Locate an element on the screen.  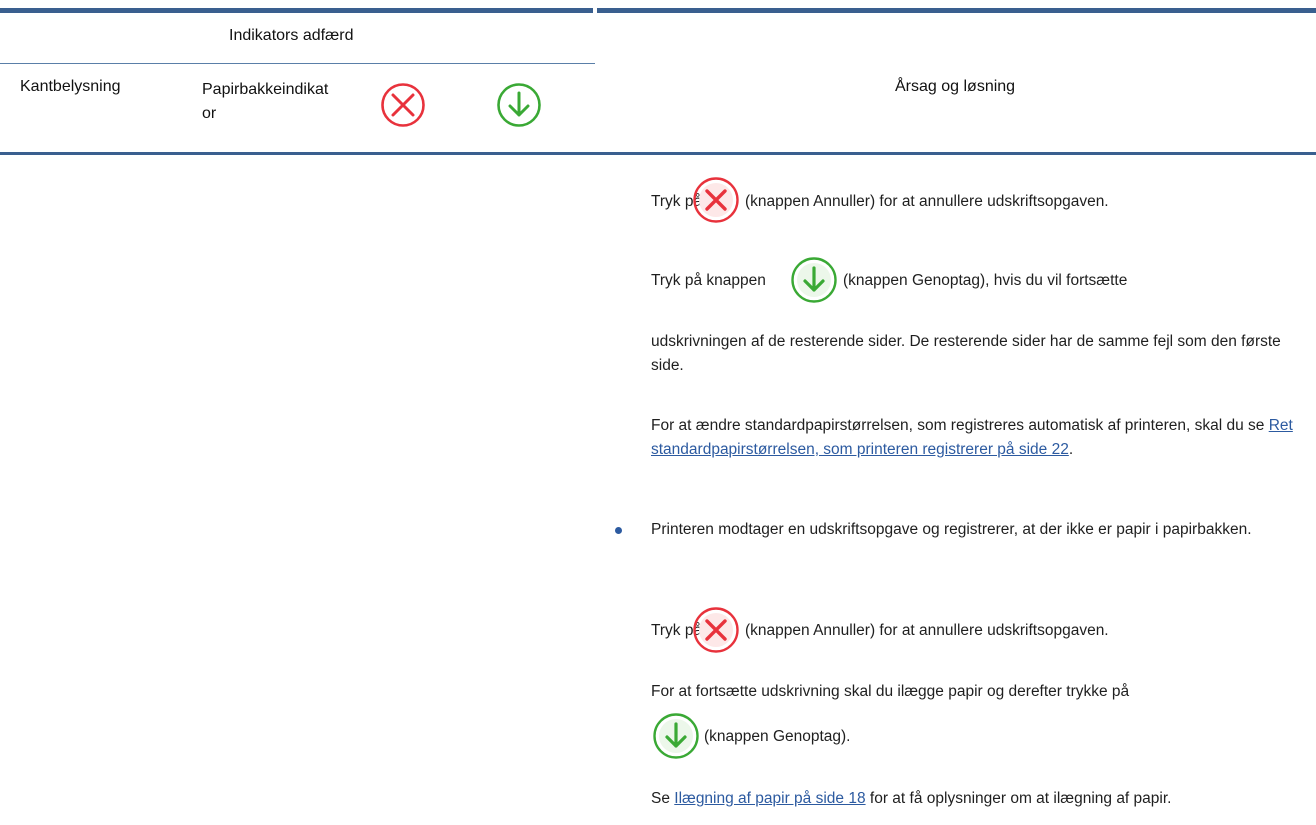
resume-instruction-lead: Tryk på knappen is located at coordinates (708, 280).